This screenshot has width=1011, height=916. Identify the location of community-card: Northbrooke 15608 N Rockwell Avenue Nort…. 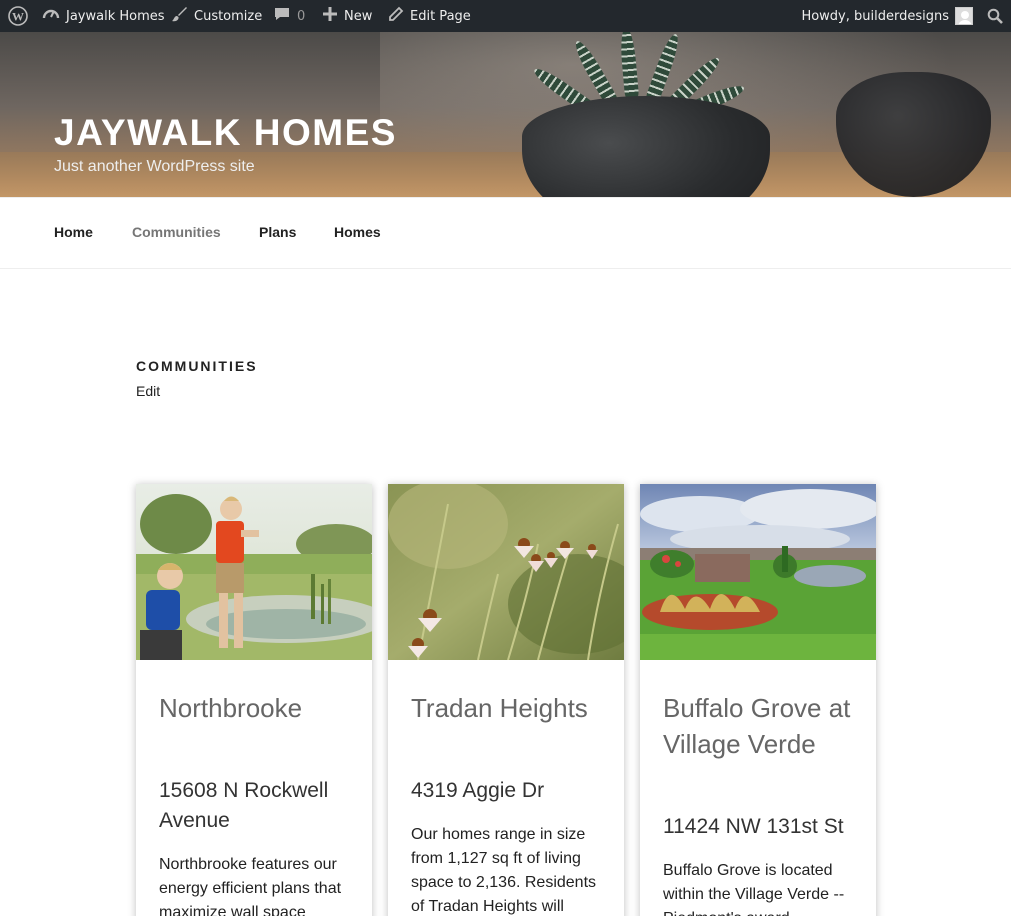
(254, 700).